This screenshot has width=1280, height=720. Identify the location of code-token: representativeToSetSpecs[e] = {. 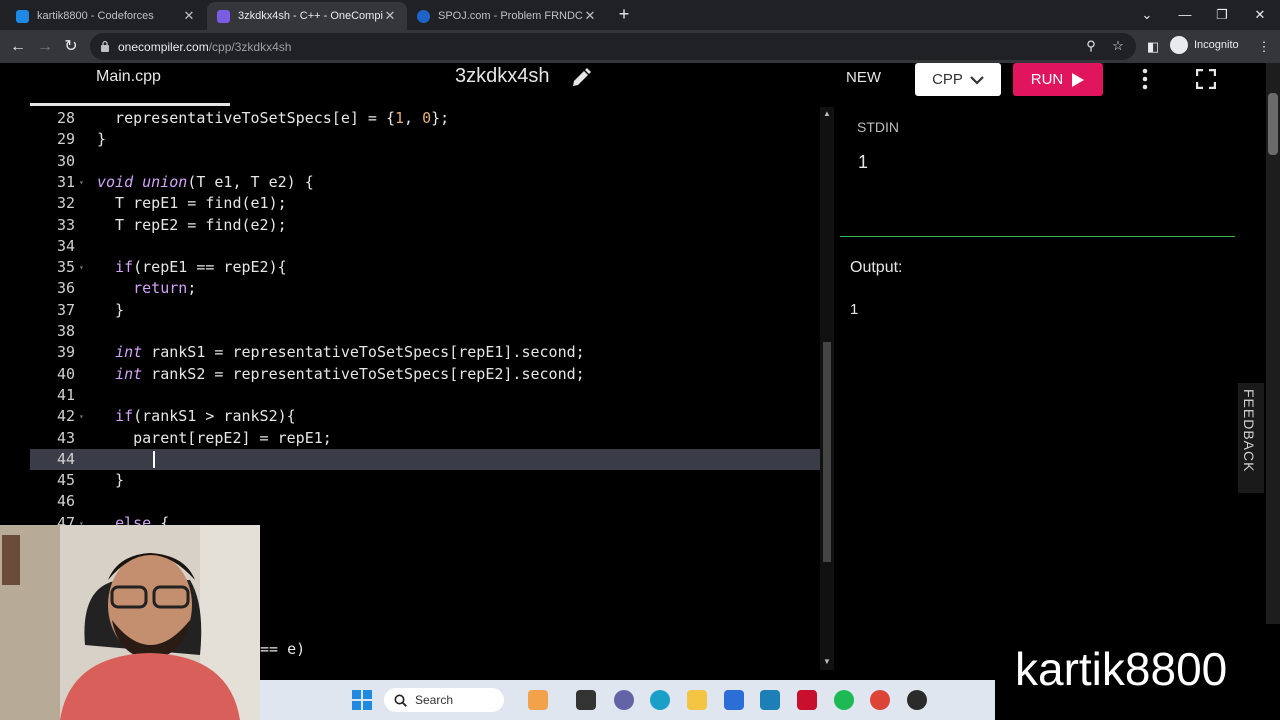
(246, 118).